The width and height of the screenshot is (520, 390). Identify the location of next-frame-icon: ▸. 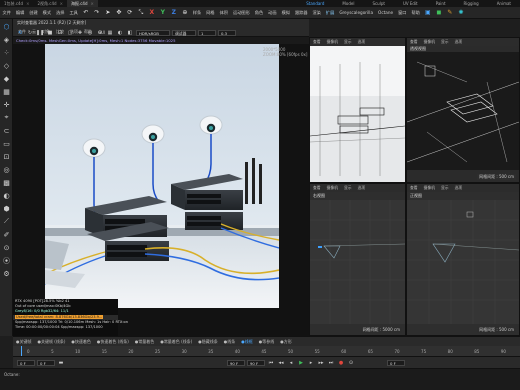
(311, 363).